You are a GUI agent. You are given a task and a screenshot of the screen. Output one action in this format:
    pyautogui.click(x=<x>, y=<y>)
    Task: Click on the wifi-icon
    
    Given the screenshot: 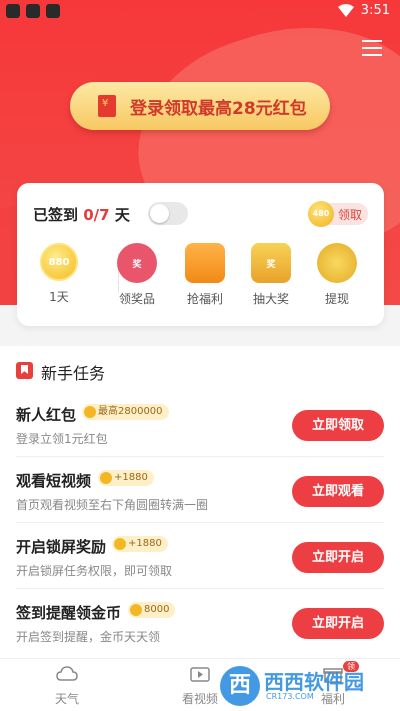 What is the action you would take?
    pyautogui.click(x=346, y=10)
    